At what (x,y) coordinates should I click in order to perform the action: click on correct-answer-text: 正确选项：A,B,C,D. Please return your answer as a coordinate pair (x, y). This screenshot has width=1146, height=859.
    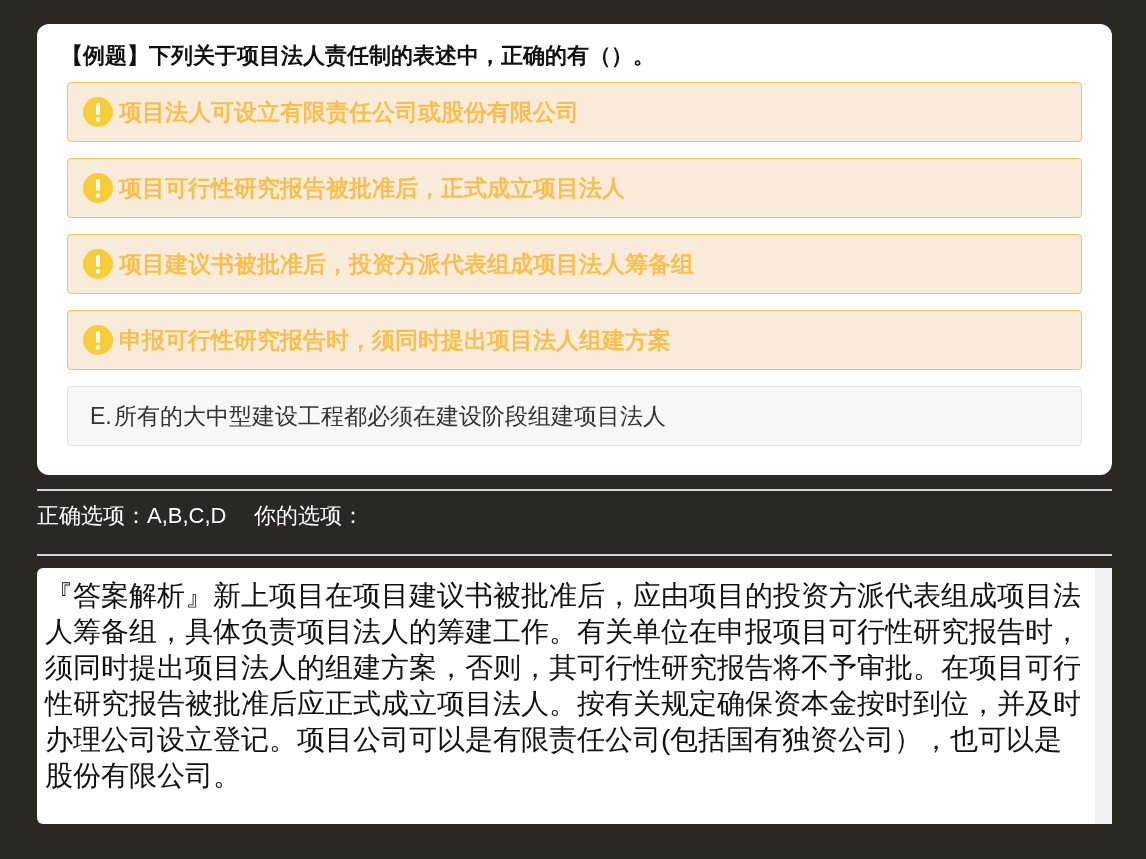
    Looking at the image, I should click on (132, 515).